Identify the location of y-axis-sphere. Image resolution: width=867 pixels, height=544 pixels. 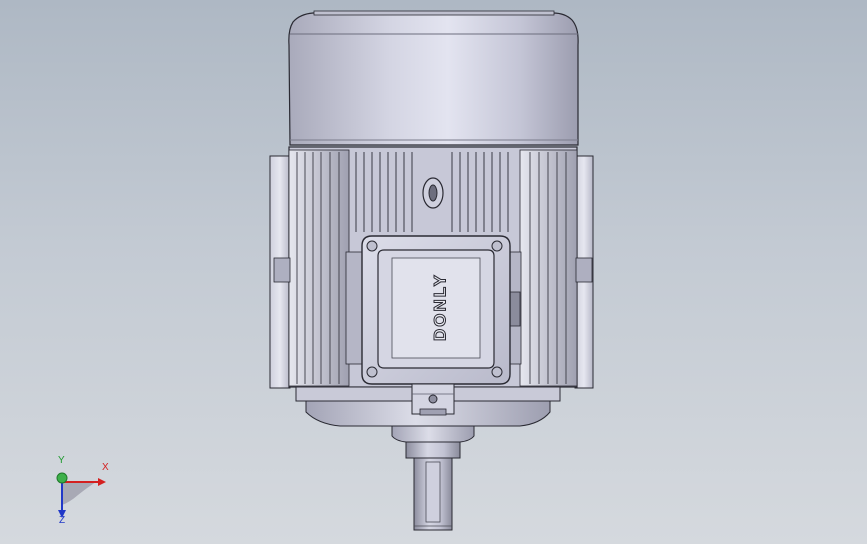
(62, 478).